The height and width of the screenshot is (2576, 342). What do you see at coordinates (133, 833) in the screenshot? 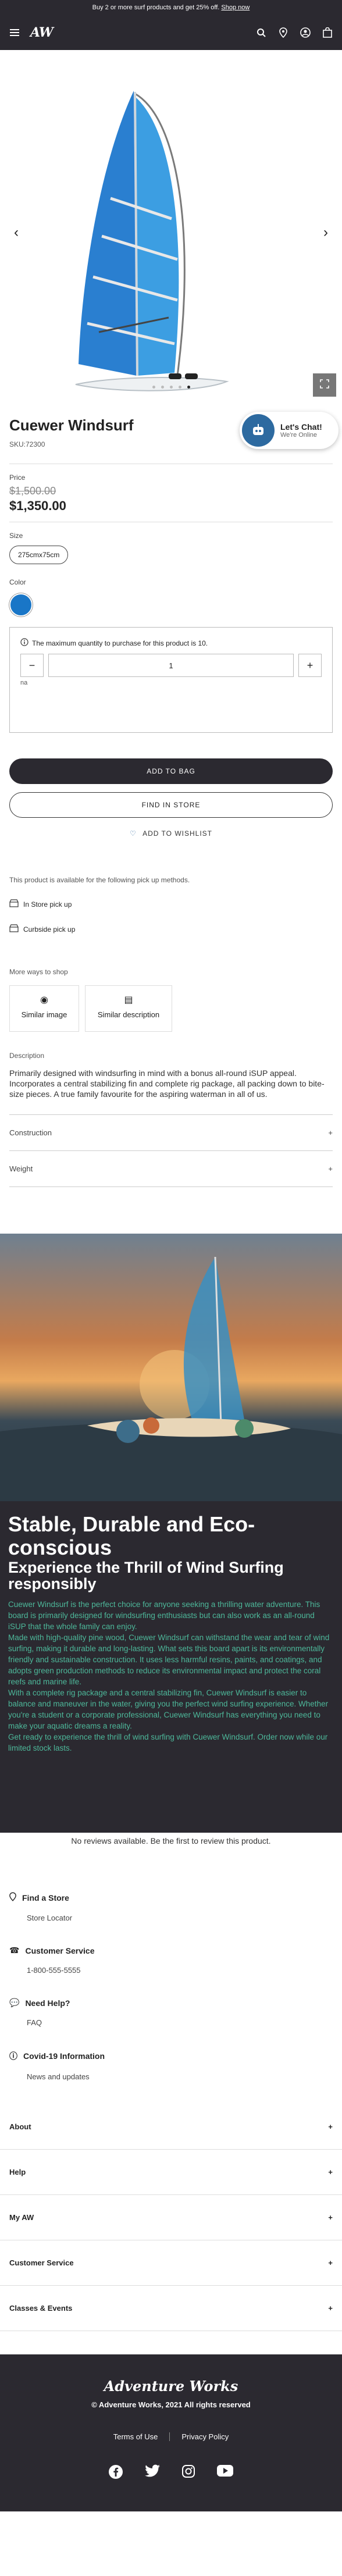
I see `heart-icon: ♡` at bounding box center [133, 833].